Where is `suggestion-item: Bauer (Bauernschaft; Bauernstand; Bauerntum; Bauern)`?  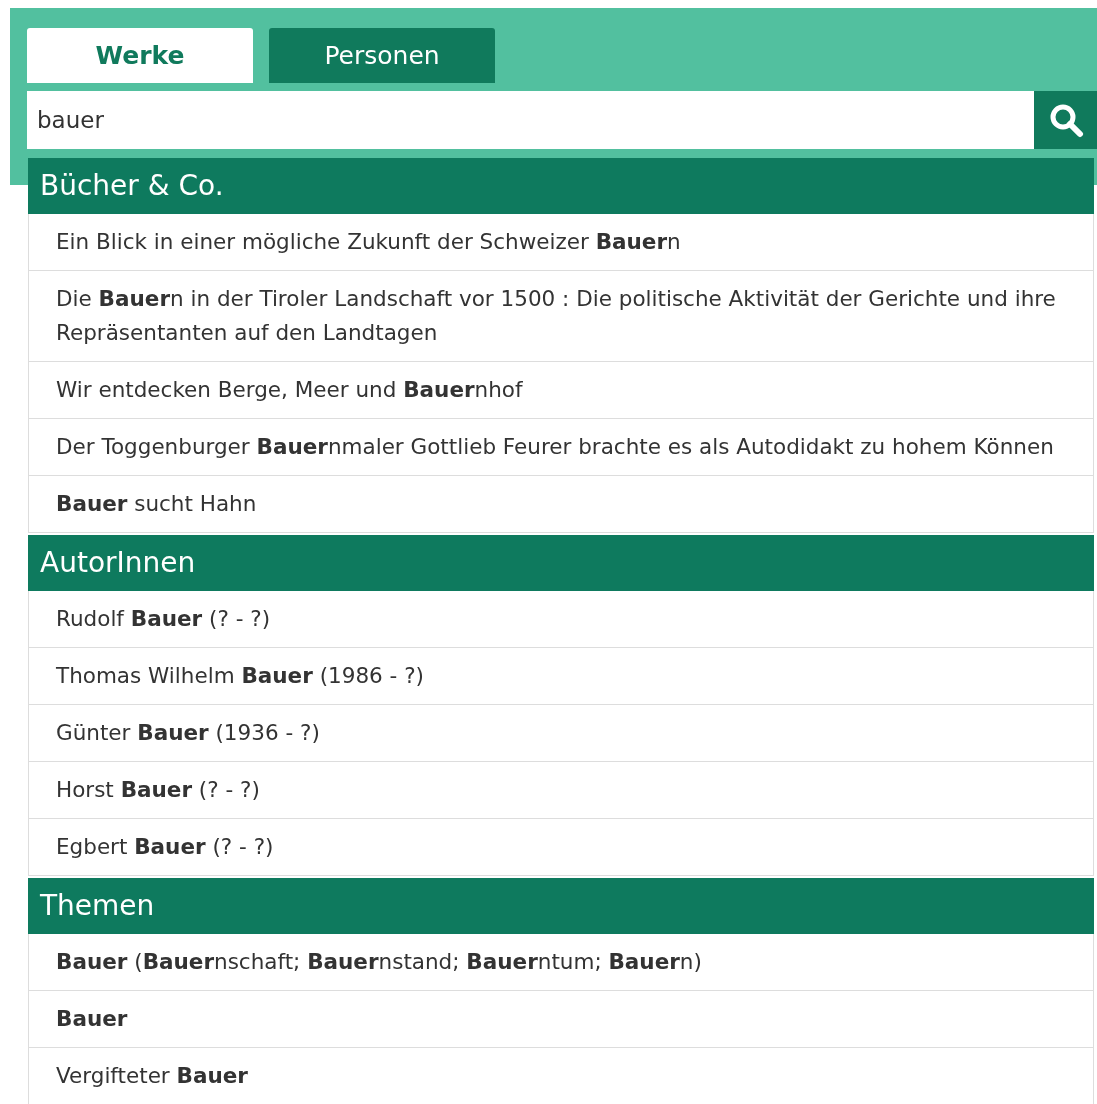
suggestion-item: Bauer (Bauernschaft; Bauernstand; Bauerntum; Bauern) is located at coordinates (561, 962).